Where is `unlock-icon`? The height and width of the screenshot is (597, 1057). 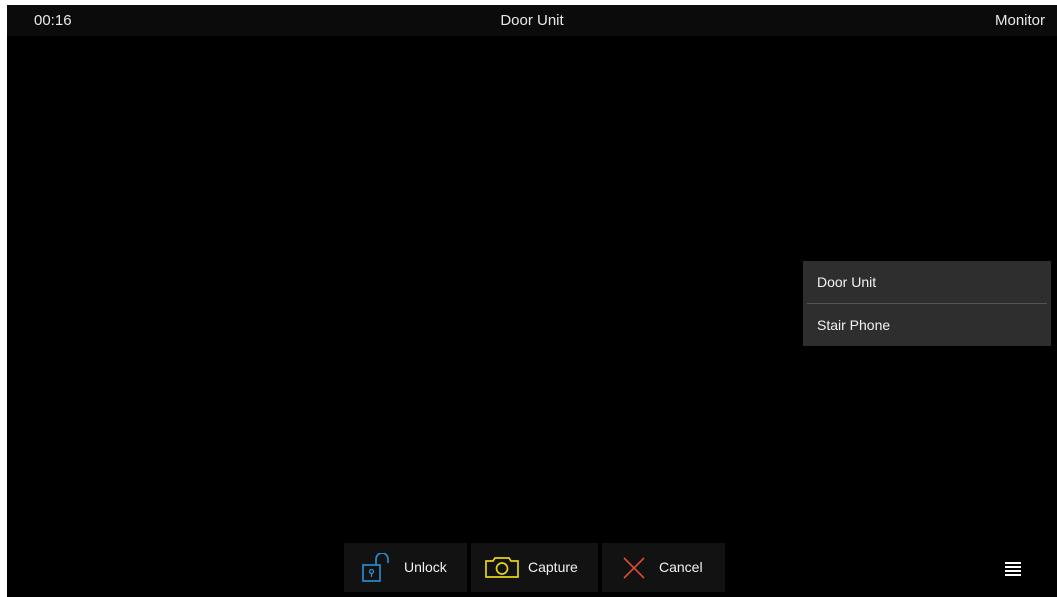 unlock-icon is located at coordinates (377, 569).